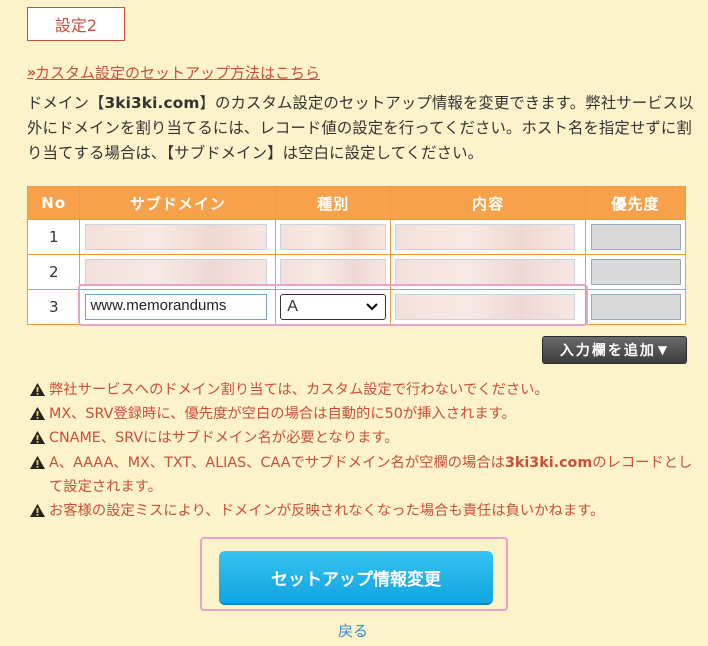 The image size is (708, 646). What do you see at coordinates (333, 307) in the screenshot?
I see `type-select: A` at bounding box center [333, 307].